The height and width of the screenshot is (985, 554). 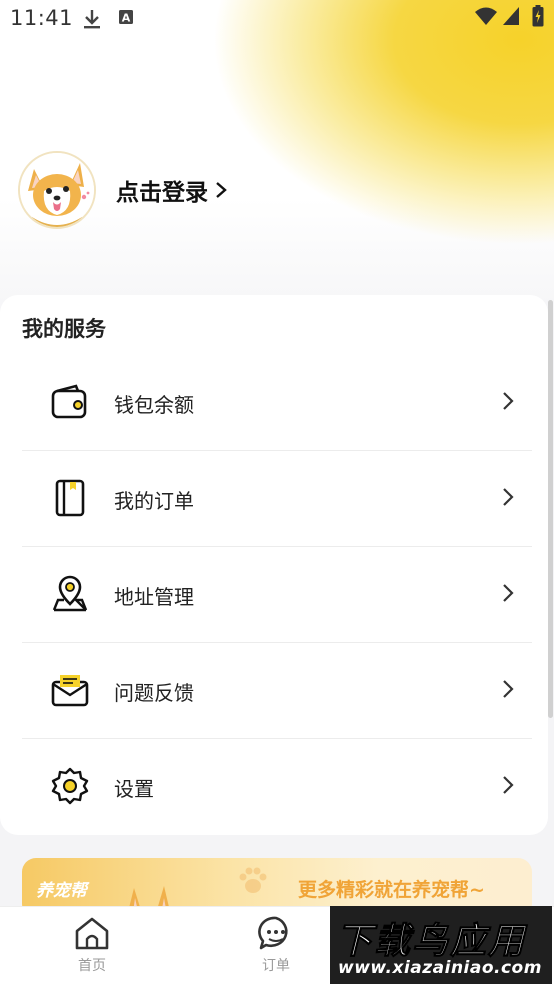 What do you see at coordinates (92, 933) in the screenshot?
I see `home-icon` at bounding box center [92, 933].